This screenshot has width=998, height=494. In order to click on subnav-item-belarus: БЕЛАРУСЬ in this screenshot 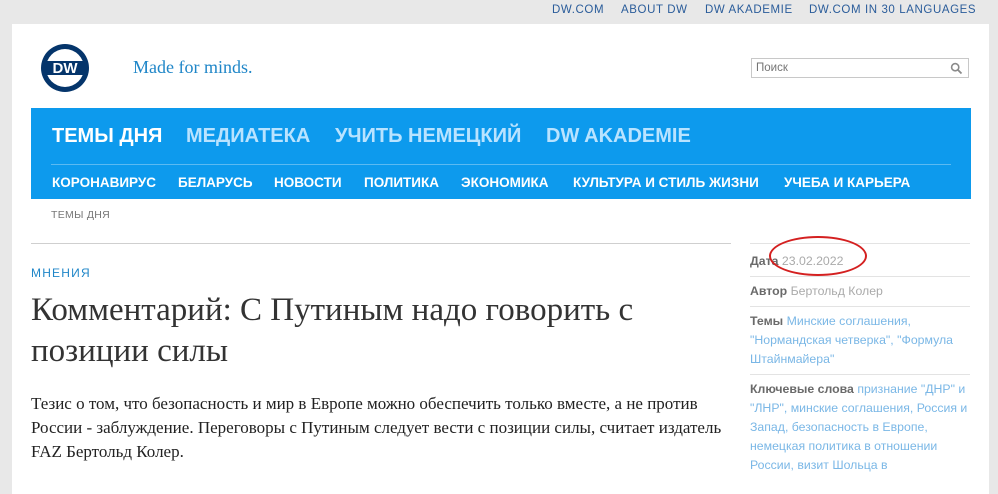, I will do `click(215, 182)`.